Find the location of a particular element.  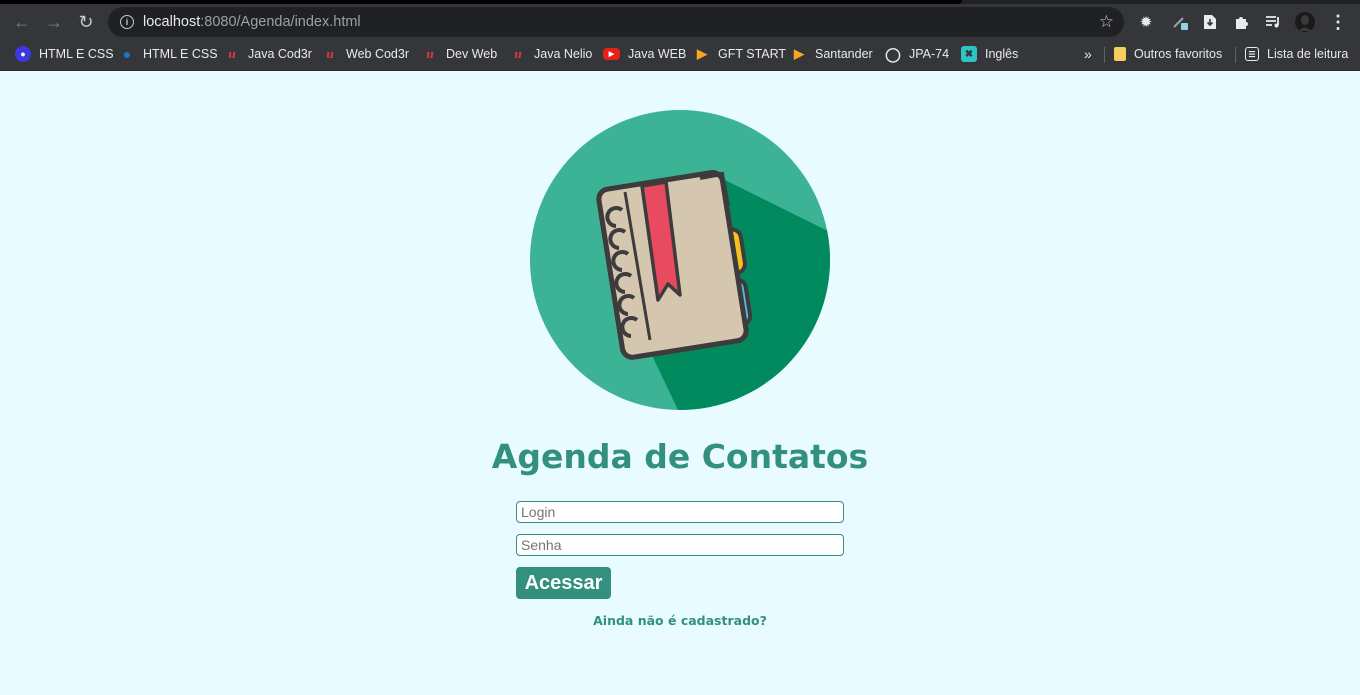

folder-icon is located at coordinates (1120, 54).